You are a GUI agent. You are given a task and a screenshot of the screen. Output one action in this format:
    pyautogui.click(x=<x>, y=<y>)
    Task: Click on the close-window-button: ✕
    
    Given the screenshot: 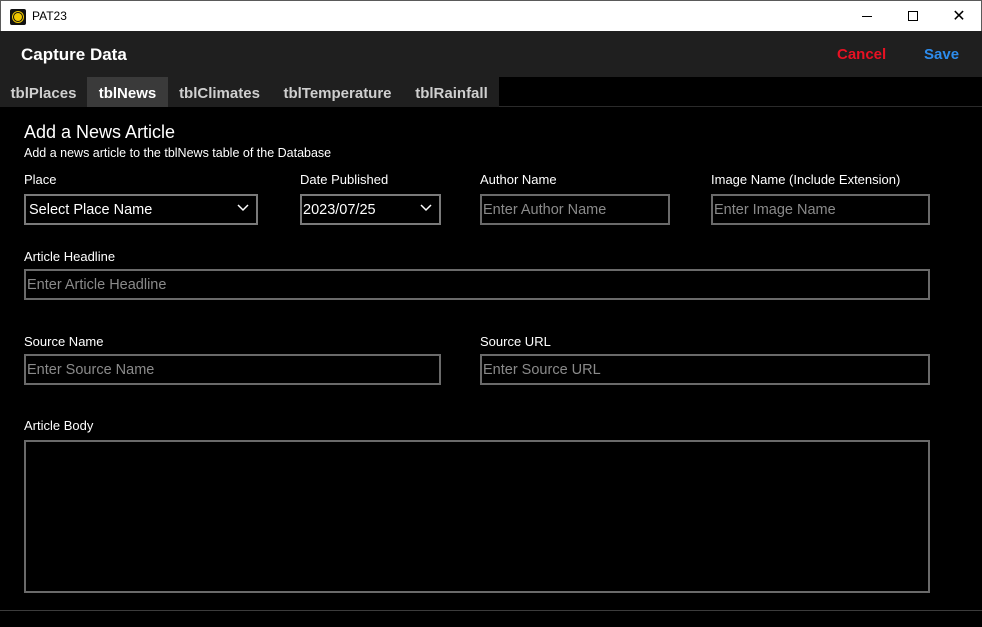 What is the action you would take?
    pyautogui.click(x=959, y=16)
    